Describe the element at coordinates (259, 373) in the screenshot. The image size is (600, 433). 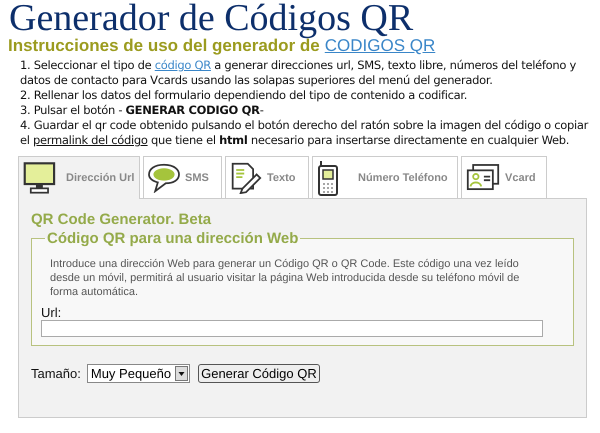
I see `generate-button: Generar Código QR` at that location.